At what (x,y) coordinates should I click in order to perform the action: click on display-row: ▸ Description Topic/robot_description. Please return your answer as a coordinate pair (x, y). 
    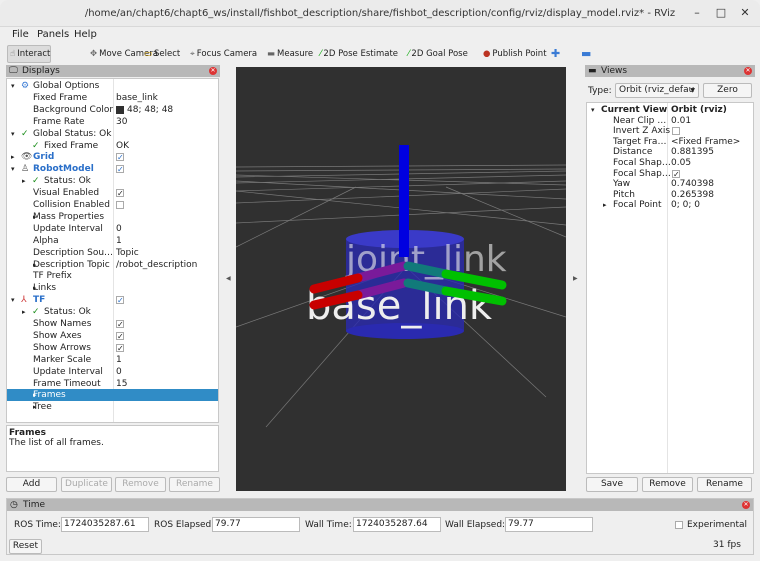
    Looking at the image, I should click on (112, 265).